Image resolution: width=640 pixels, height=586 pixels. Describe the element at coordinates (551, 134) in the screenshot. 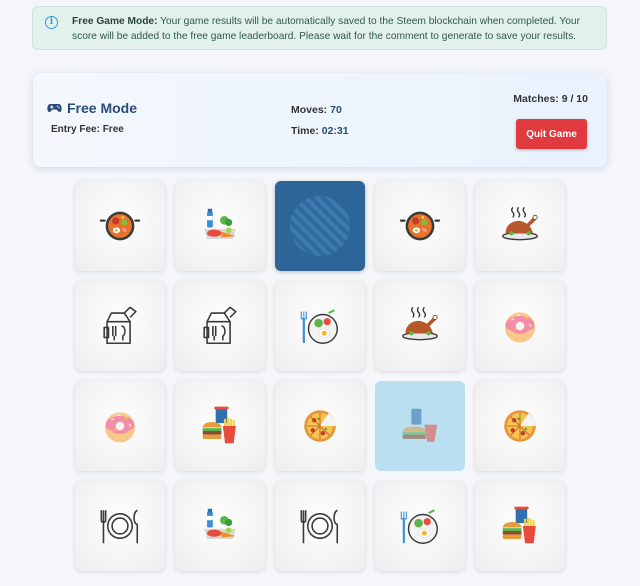

I see `quit-game-button: Quit Game` at that location.